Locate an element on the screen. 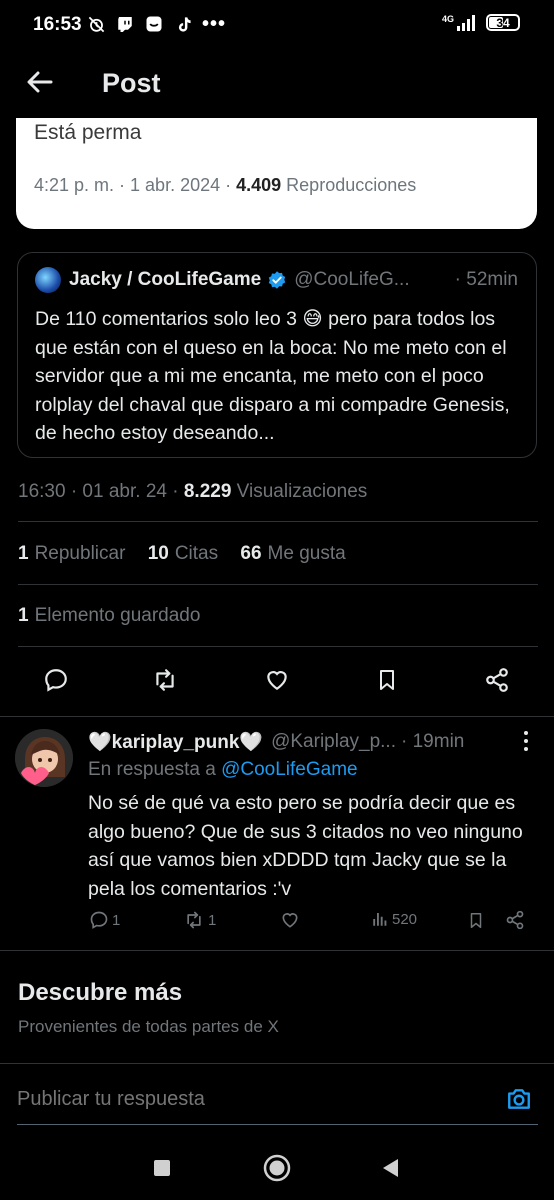 Image resolution: width=554 pixels, height=1200 pixels. post-stats: 1 Republicar 10 Citas 66 Me gusta is located at coordinates (190, 554).